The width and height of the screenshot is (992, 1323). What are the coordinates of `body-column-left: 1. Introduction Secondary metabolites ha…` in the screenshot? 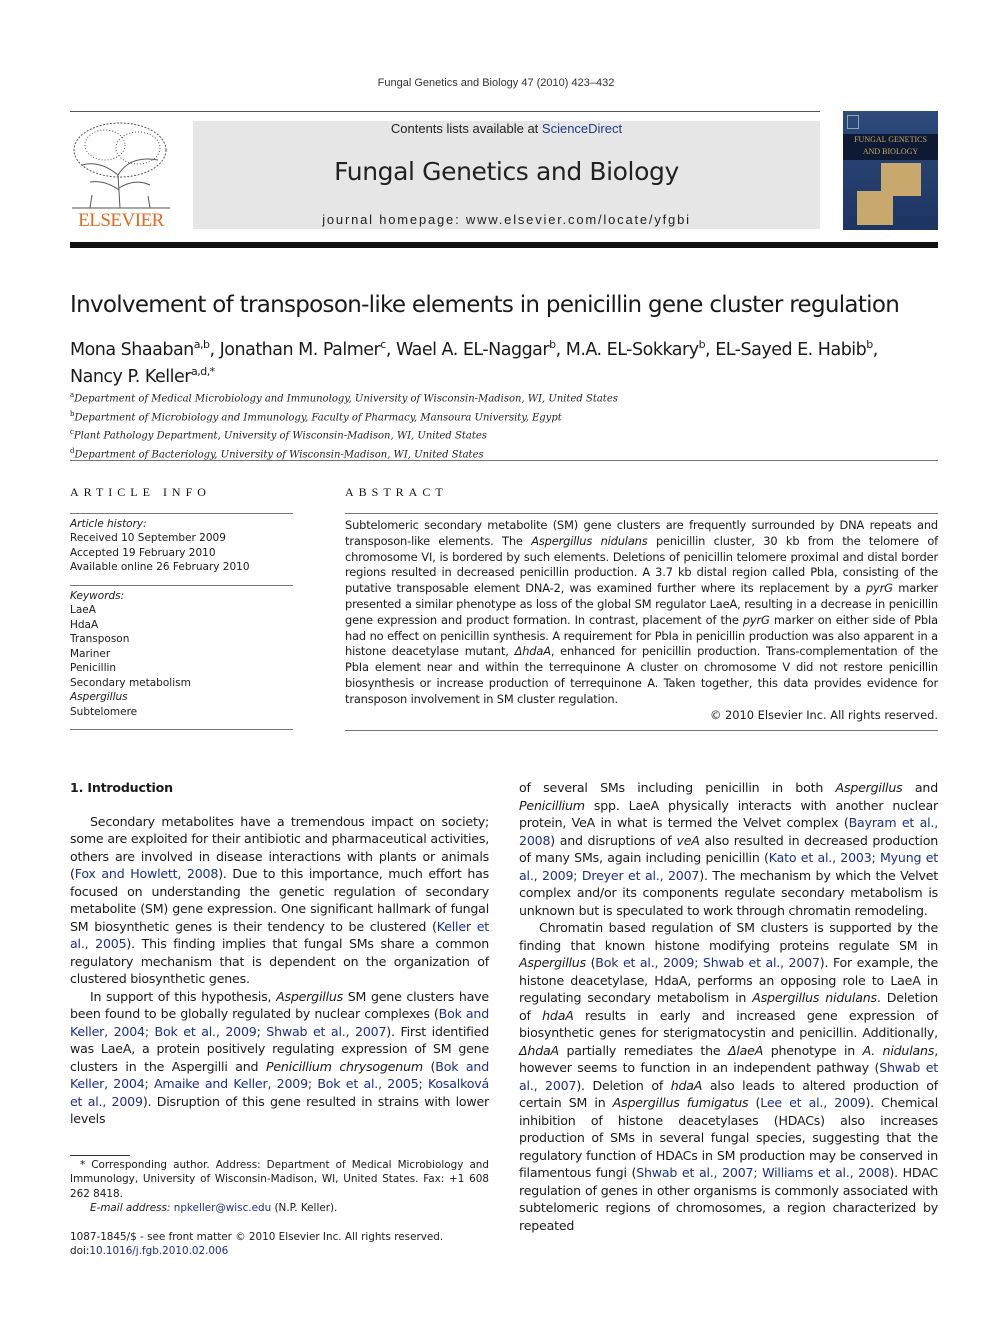 It's located at (279, 953).